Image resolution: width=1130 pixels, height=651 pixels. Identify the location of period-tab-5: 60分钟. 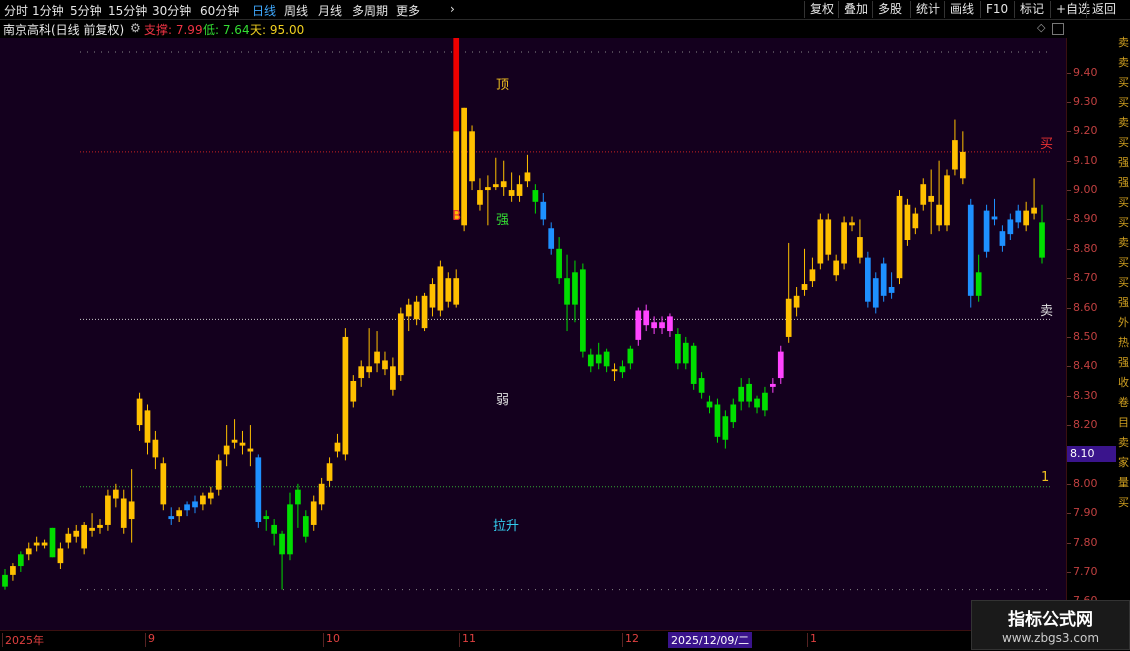
(219, 10).